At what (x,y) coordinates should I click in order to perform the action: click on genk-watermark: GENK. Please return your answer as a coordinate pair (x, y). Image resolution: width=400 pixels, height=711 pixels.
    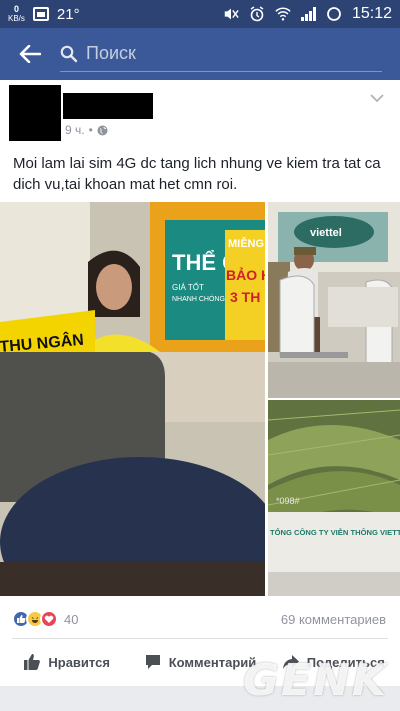
    Looking at the image, I should click on (315, 680).